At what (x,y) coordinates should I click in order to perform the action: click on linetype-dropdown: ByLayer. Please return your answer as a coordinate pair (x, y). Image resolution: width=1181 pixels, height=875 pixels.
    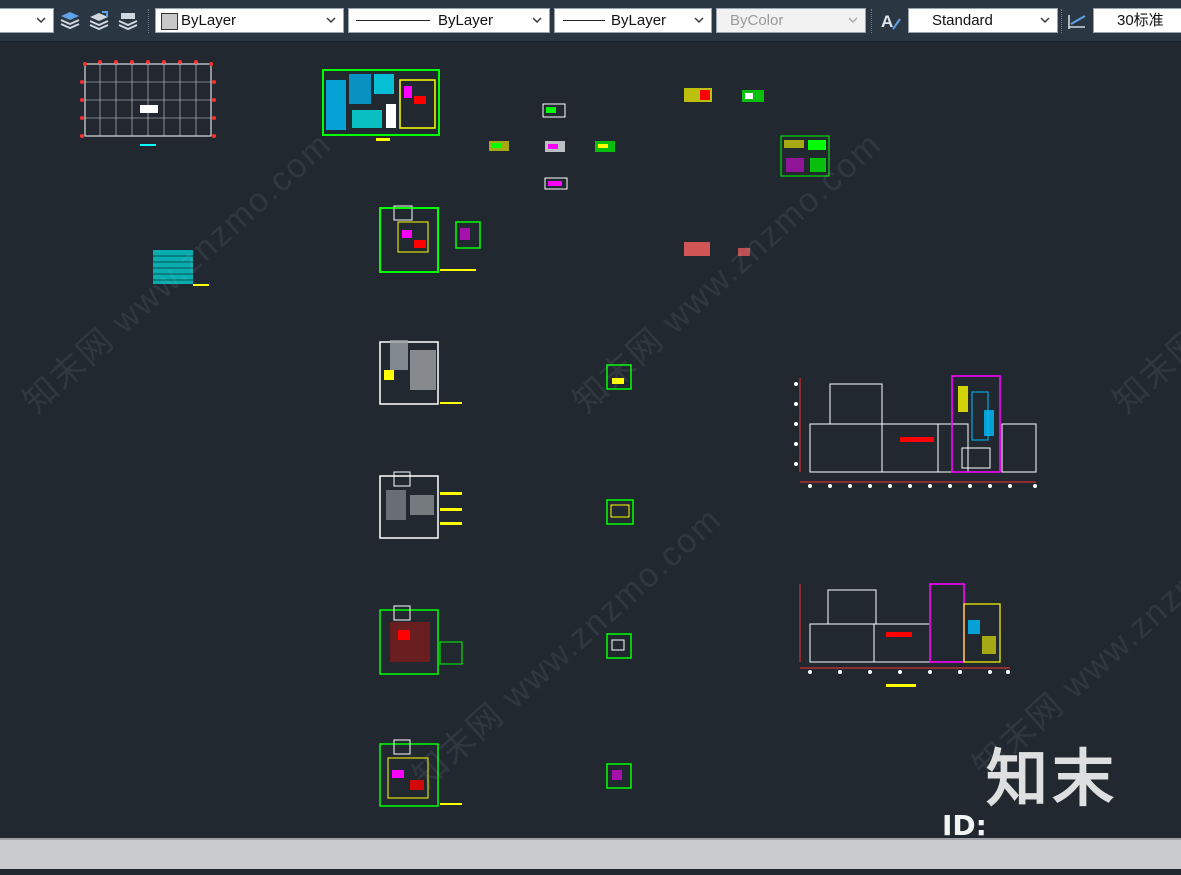
    Looking at the image, I should click on (449, 20).